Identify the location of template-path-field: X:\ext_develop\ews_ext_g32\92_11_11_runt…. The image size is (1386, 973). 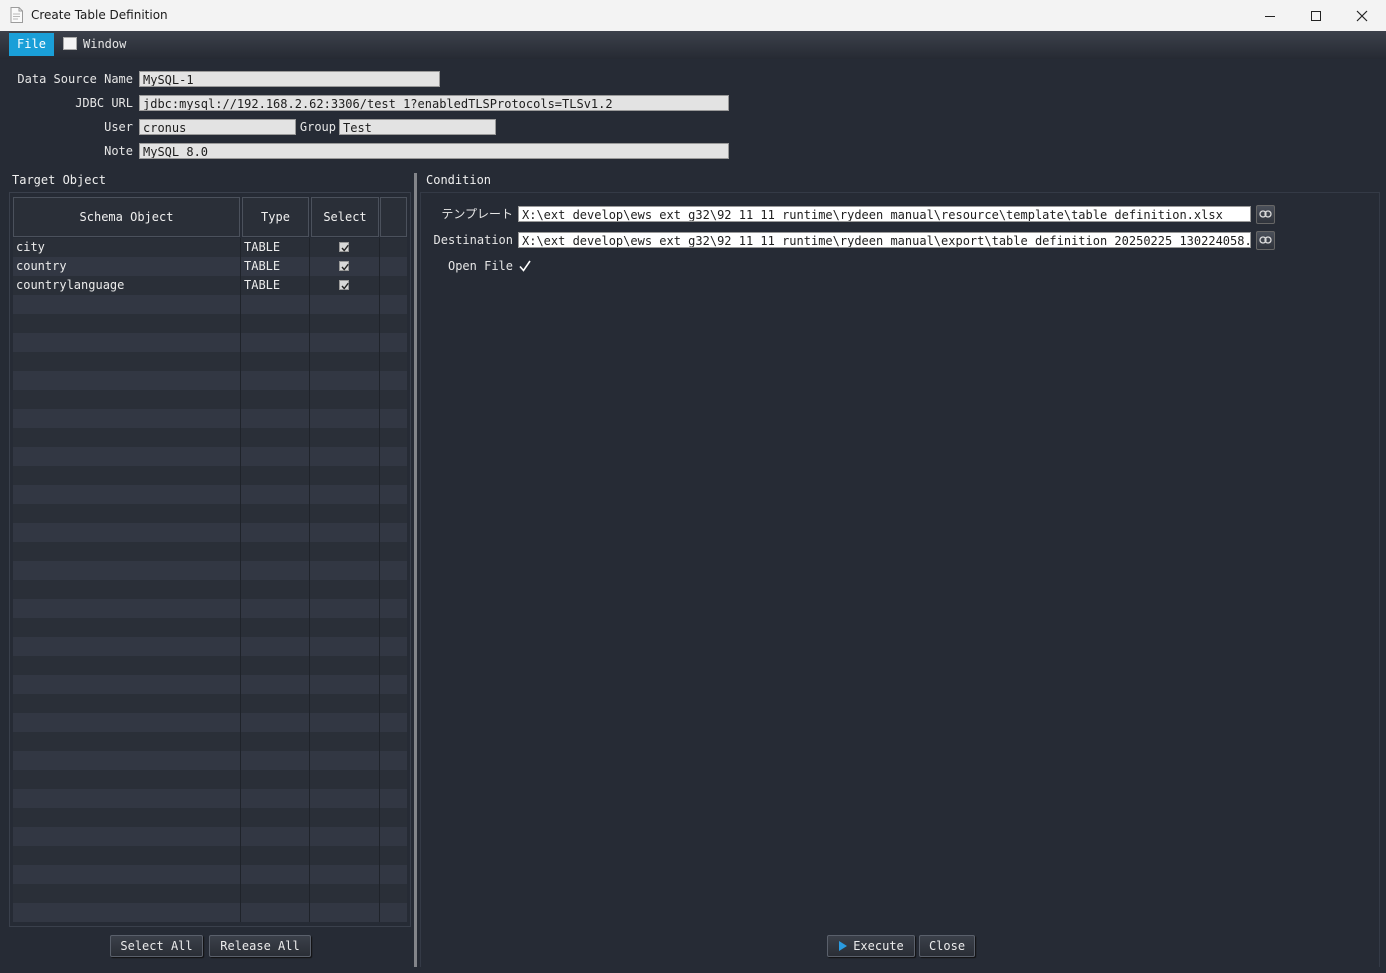
(884, 214).